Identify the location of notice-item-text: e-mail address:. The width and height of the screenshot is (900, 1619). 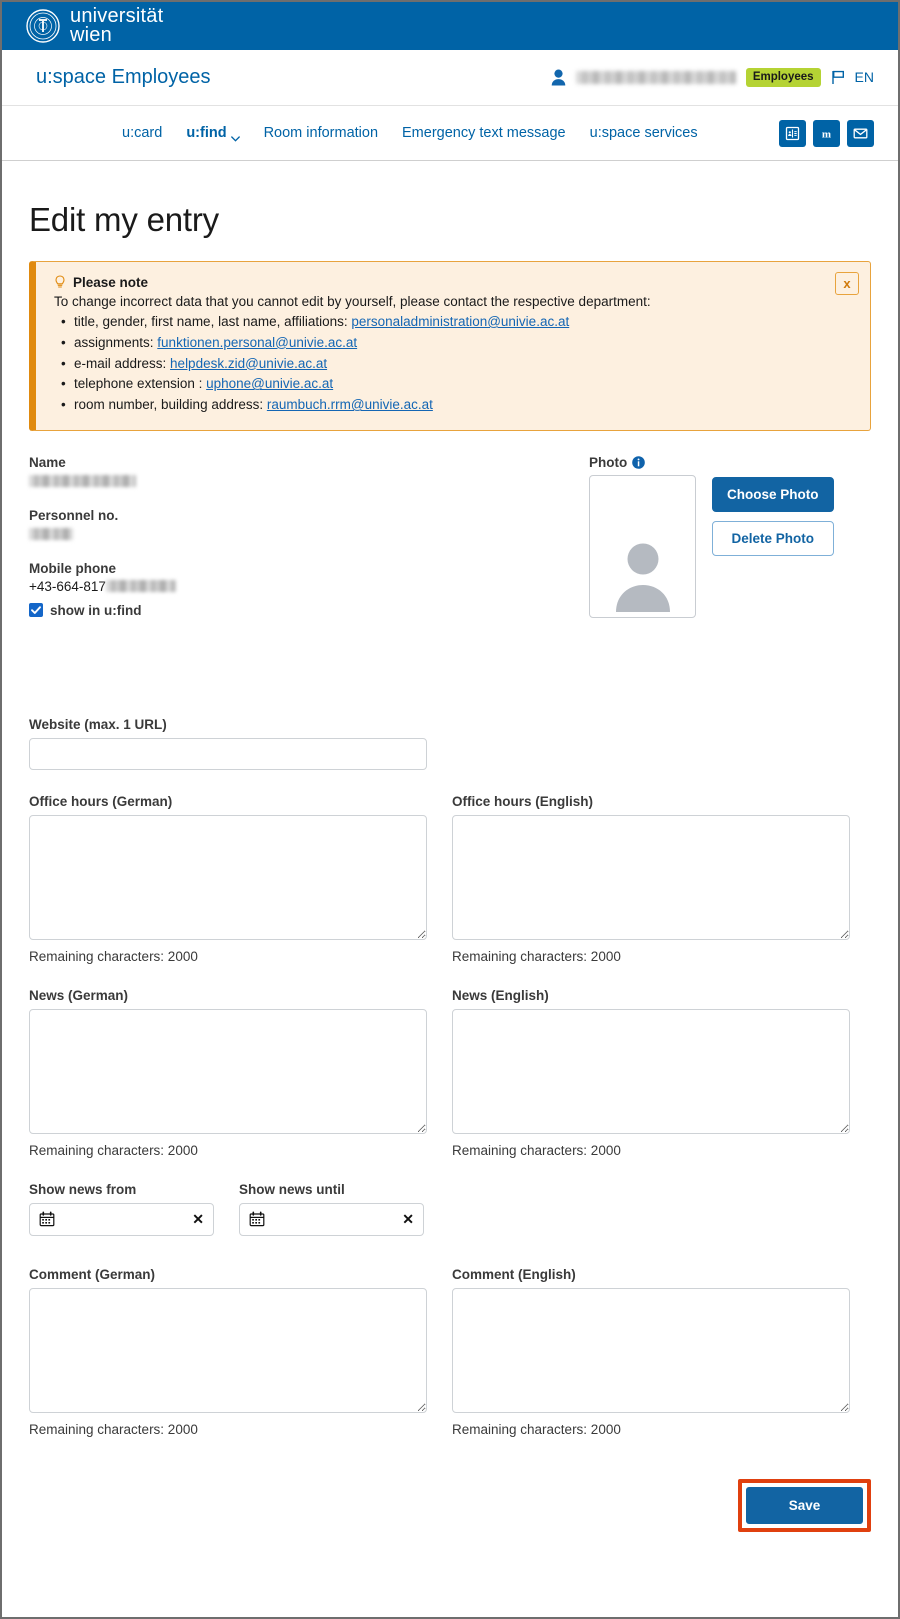
(122, 363).